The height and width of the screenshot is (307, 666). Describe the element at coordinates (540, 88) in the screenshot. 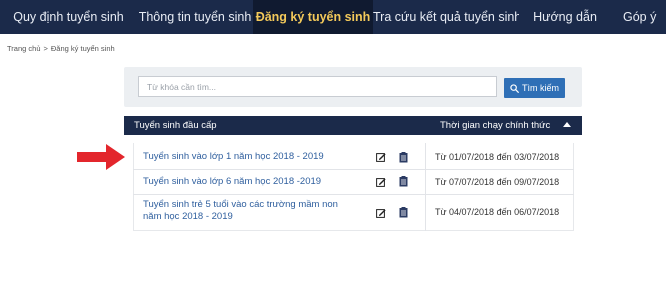

I see `search-button-label: Tìm kiếm` at that location.